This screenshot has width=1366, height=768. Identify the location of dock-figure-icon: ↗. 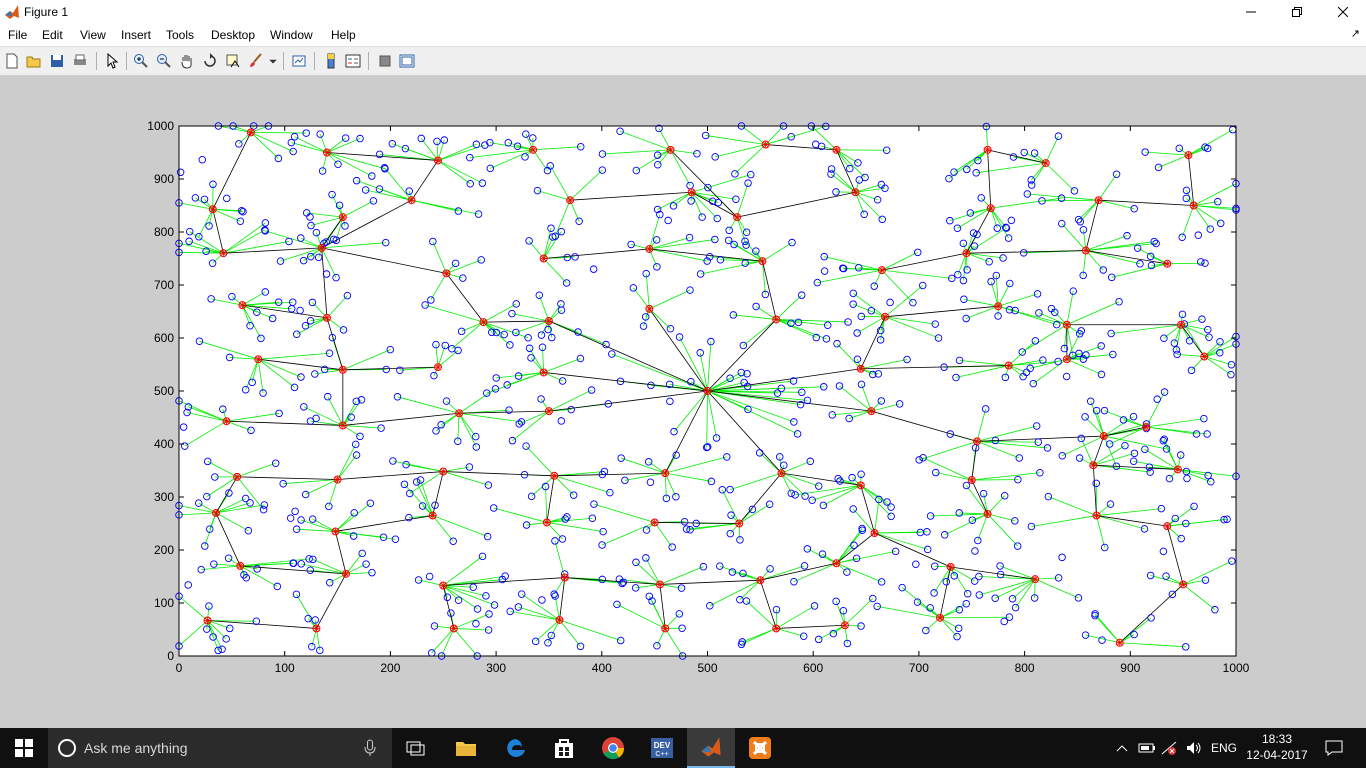
(1355, 33).